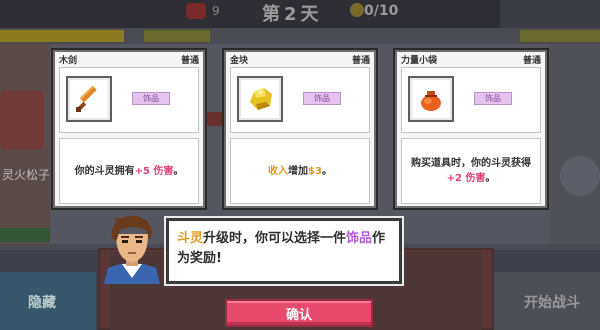 The width and height of the screenshot is (600, 330). What do you see at coordinates (154, 171) in the screenshot?
I see `desc-highlight: +5 伤害` at bounding box center [154, 171].